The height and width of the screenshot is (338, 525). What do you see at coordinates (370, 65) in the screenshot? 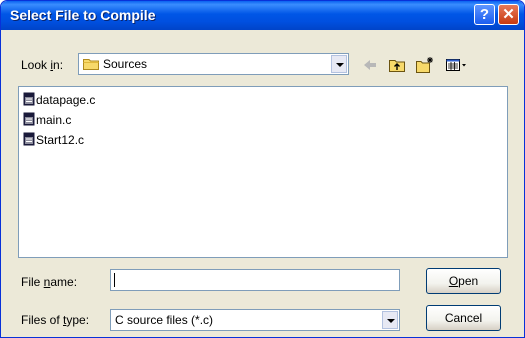
I see `back-icon` at bounding box center [370, 65].